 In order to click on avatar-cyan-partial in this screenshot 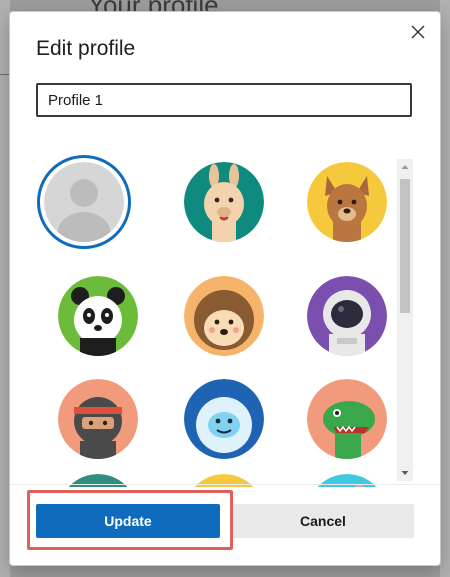, I will do `click(347, 480)`.